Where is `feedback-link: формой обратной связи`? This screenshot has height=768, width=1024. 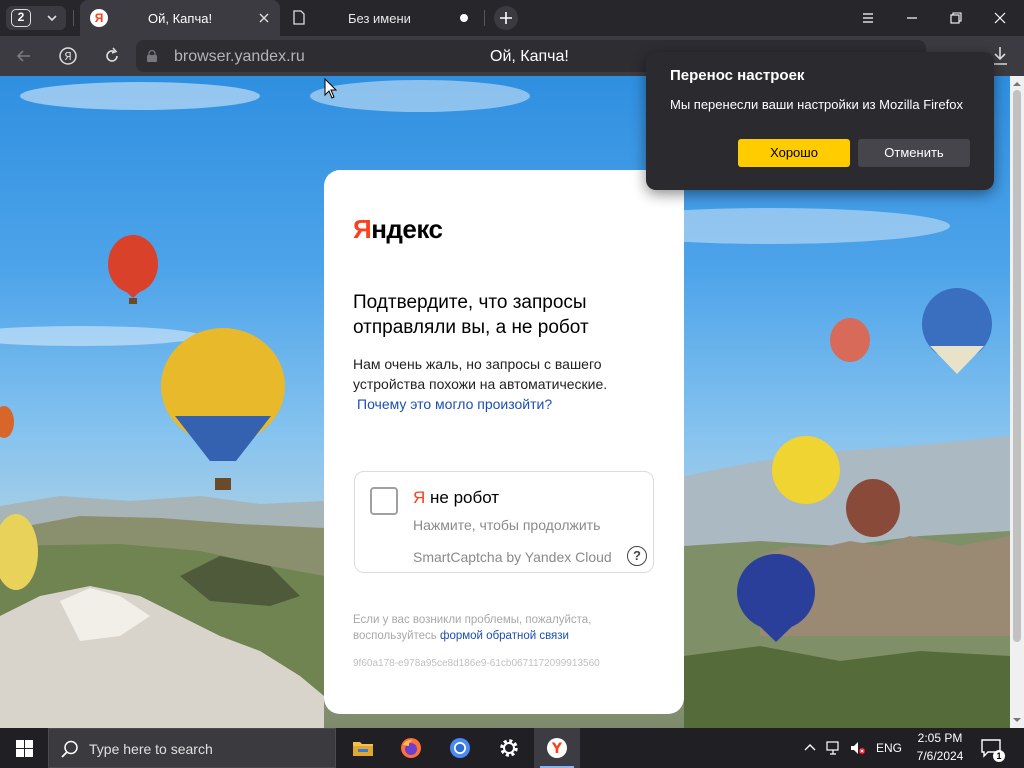 feedback-link: формой обратной связи is located at coordinates (504, 636).